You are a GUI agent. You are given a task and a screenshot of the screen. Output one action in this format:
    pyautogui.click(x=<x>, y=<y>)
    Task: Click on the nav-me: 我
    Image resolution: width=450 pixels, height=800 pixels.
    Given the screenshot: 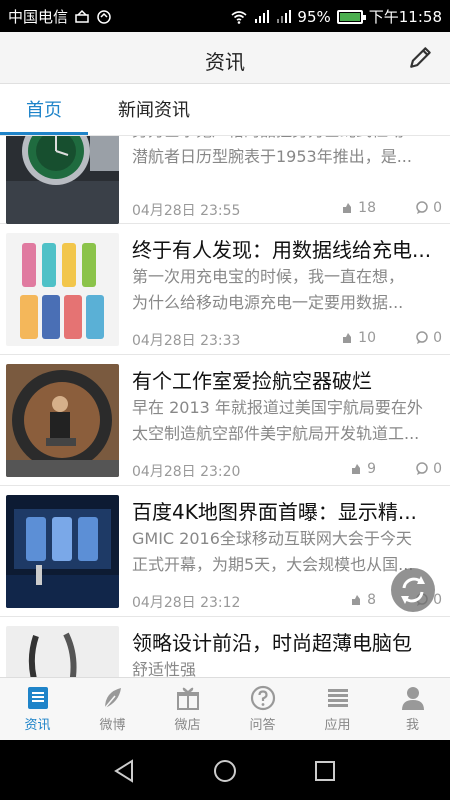 What is the action you would take?
    pyautogui.click(x=412, y=708)
    